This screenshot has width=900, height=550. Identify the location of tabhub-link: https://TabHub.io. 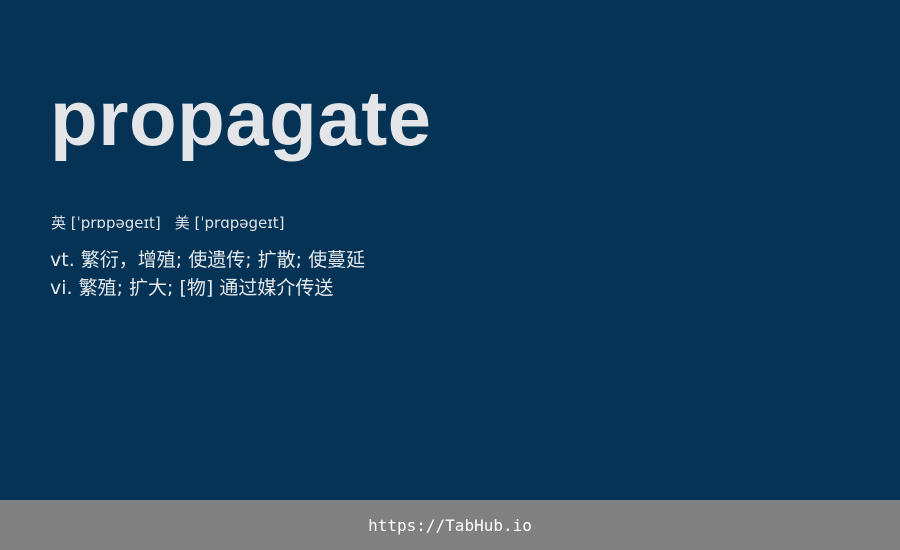
(450, 525).